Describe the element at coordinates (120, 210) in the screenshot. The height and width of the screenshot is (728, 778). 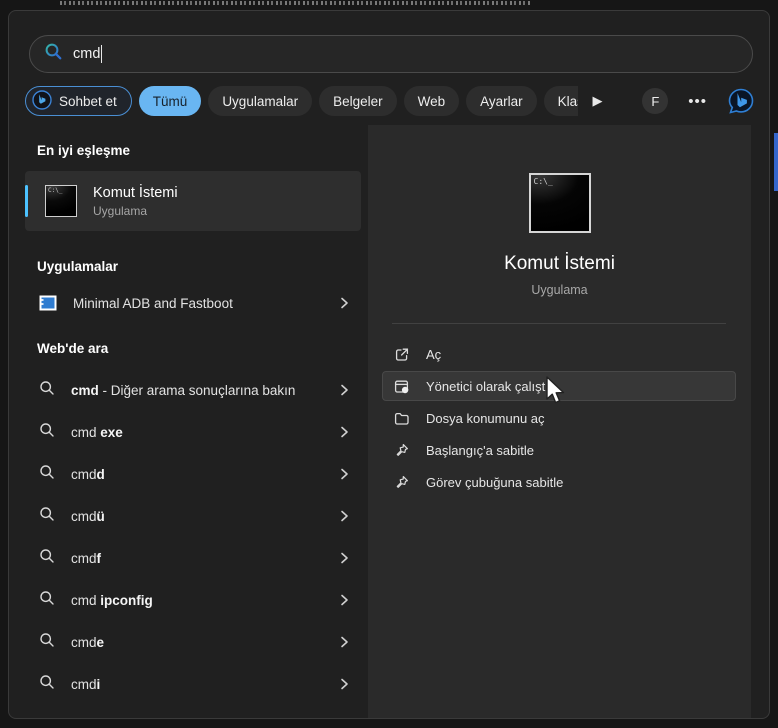
I see `best-match-subtitle: Uygulama` at that location.